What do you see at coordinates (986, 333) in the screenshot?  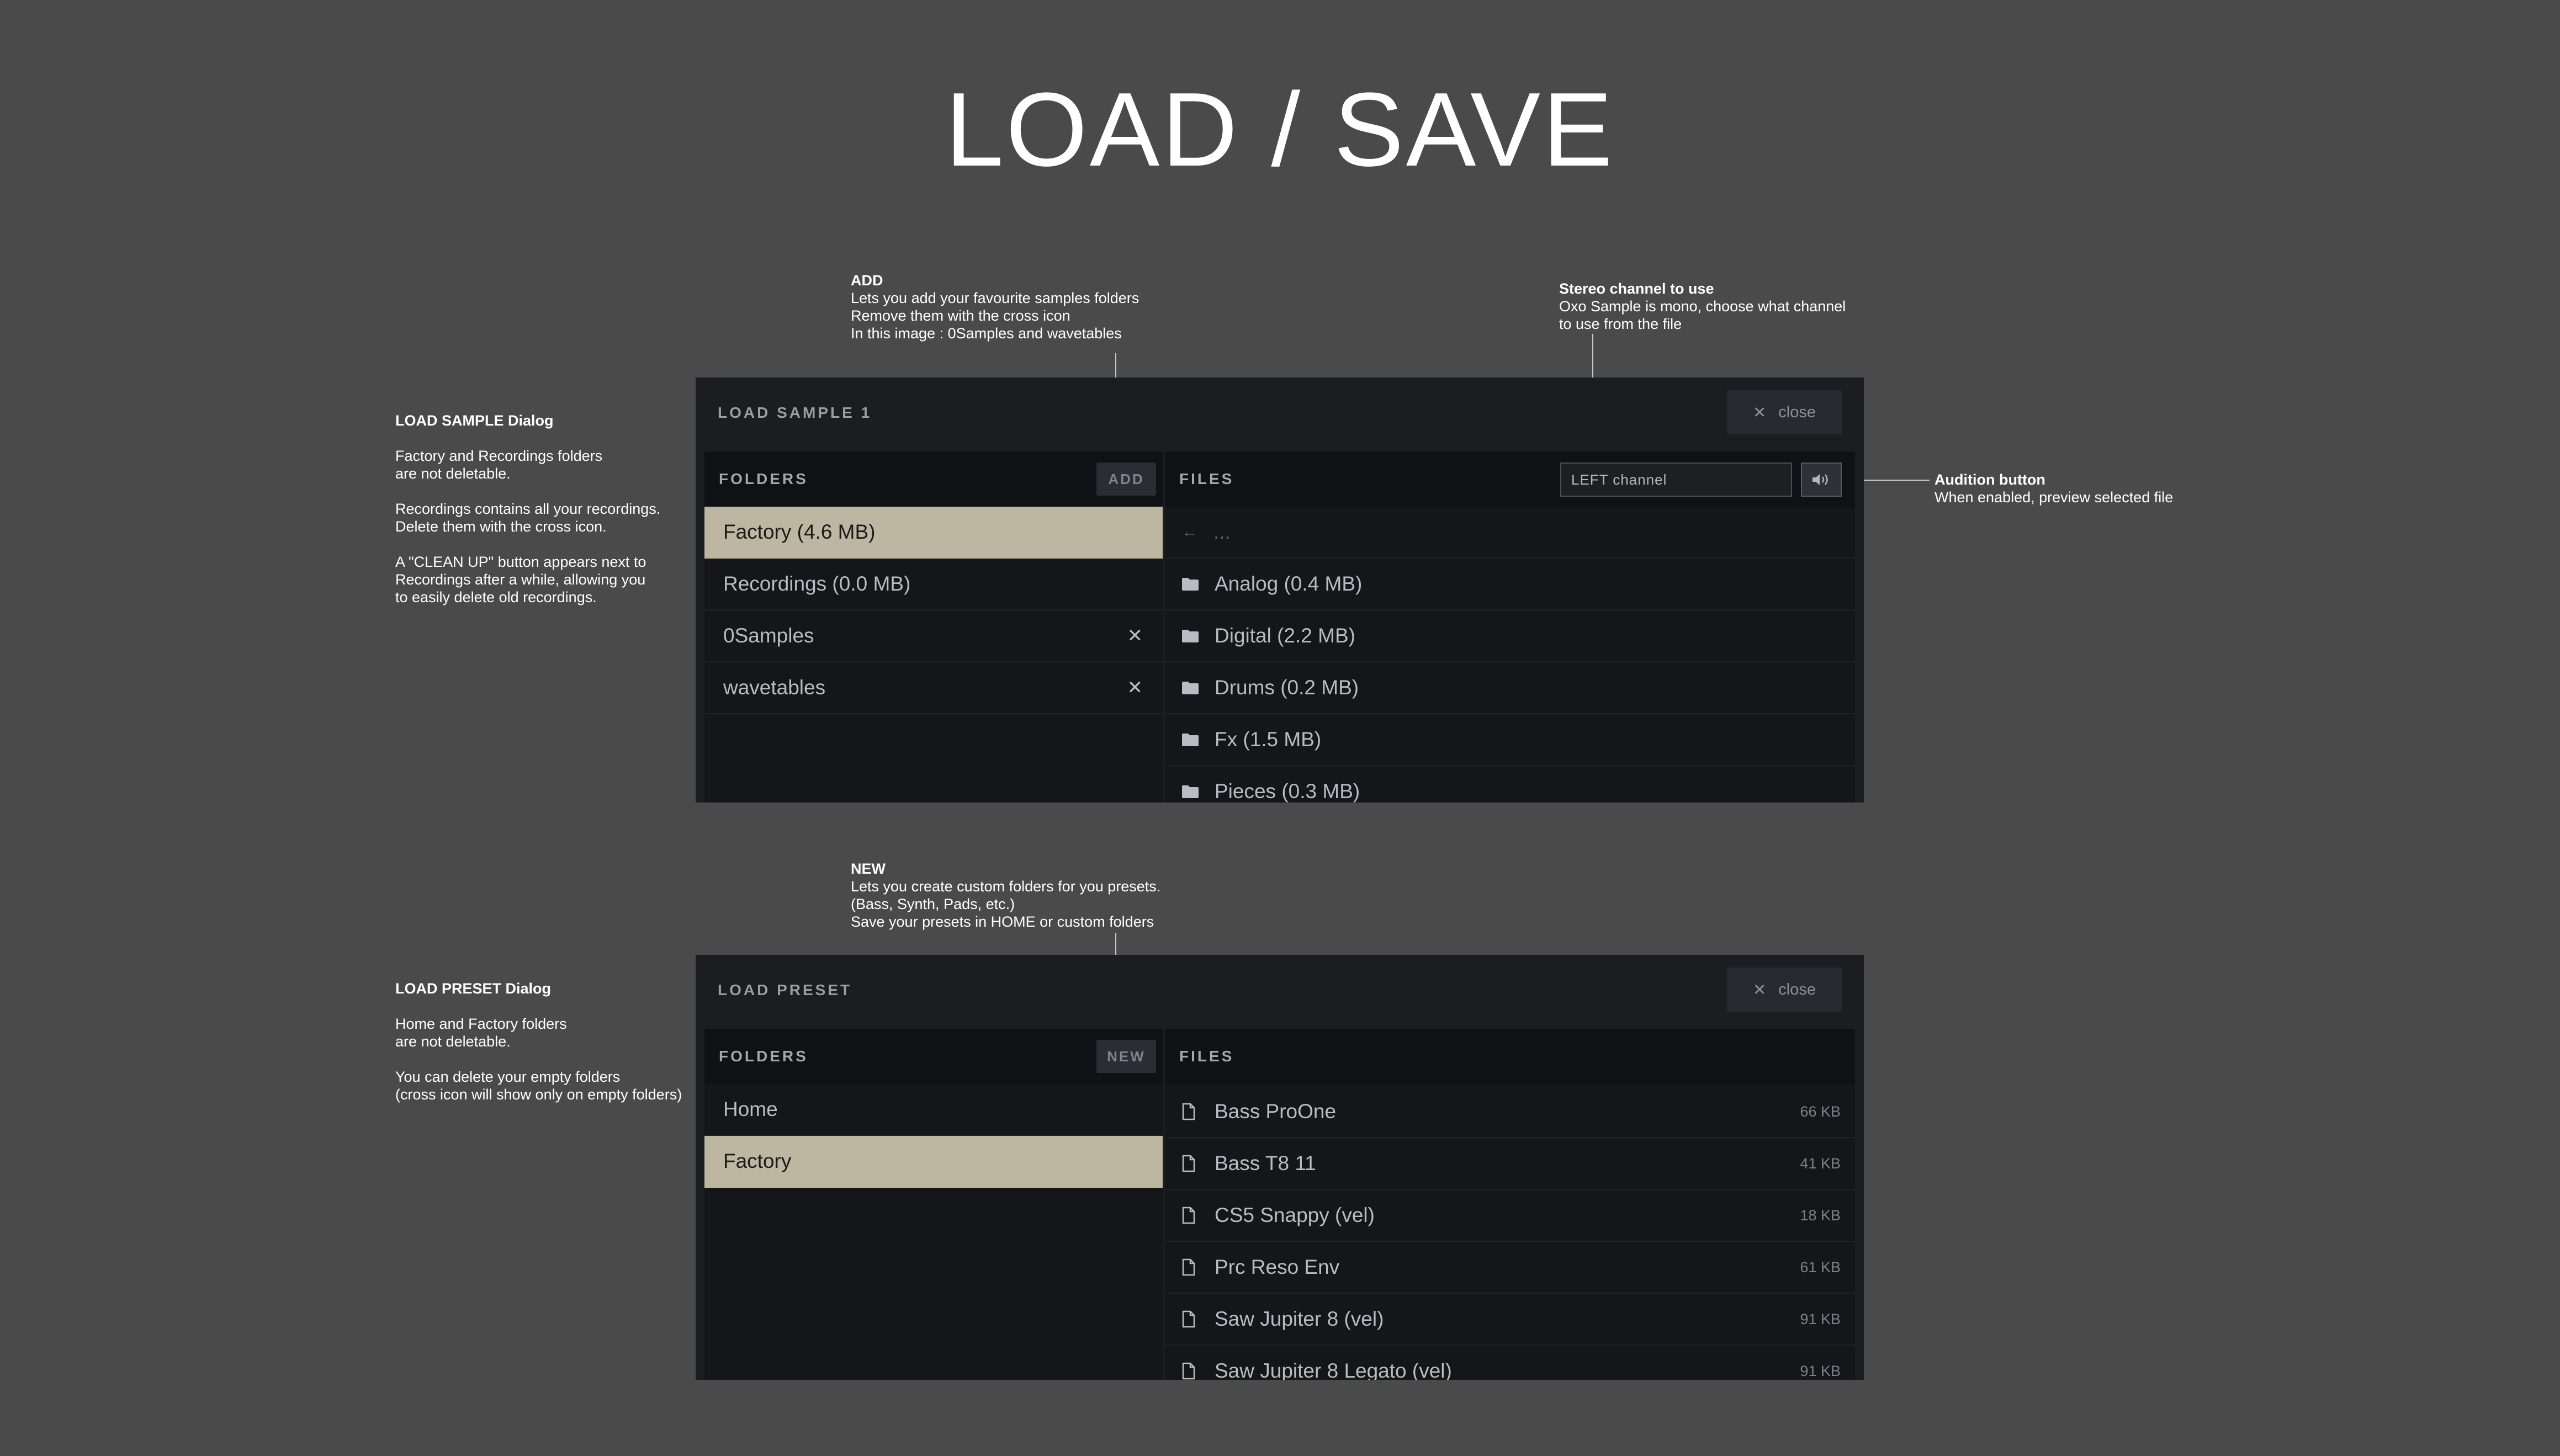 I see `note-line: In this image : 0Samples and wavetables` at bounding box center [986, 333].